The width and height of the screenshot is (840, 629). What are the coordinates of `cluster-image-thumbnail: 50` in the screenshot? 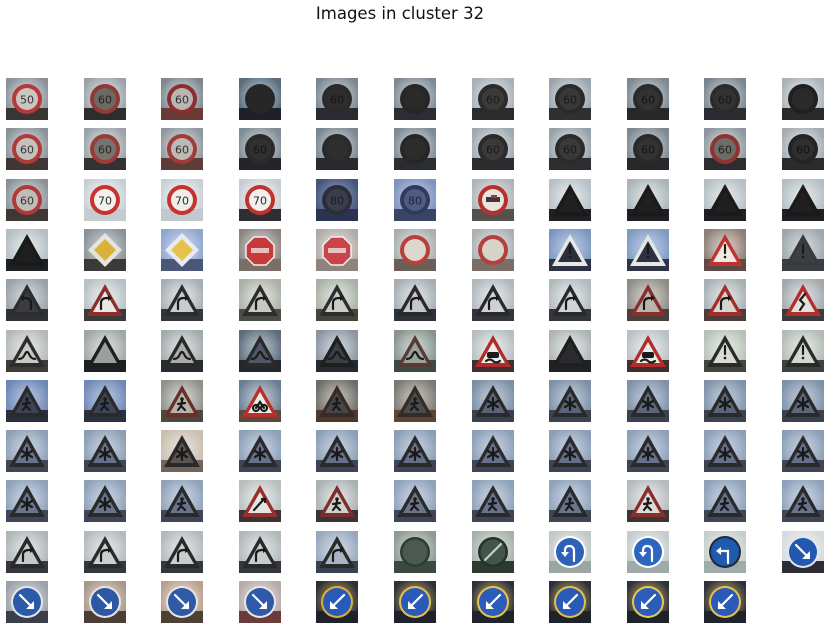 It's located at (27, 99).